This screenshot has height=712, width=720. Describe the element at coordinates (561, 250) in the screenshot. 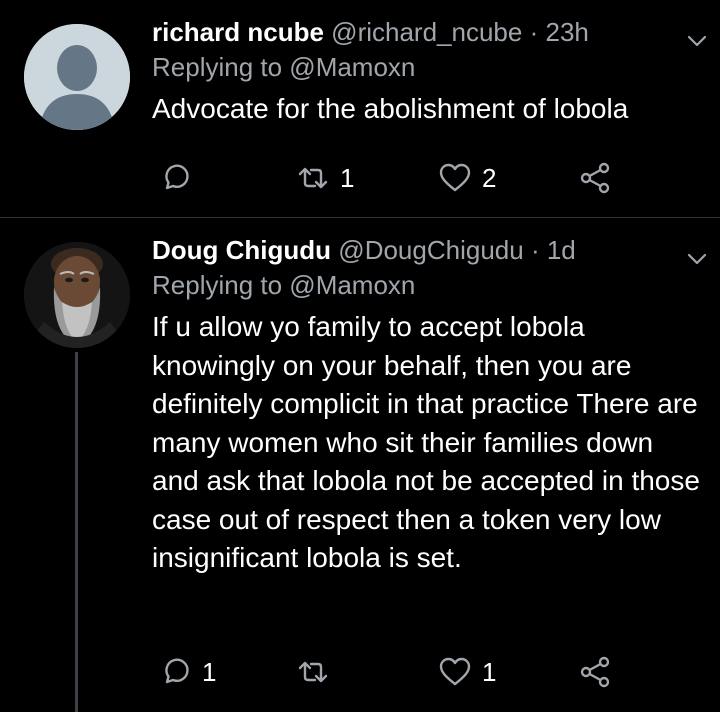

I see `timestamp: 1d` at that location.